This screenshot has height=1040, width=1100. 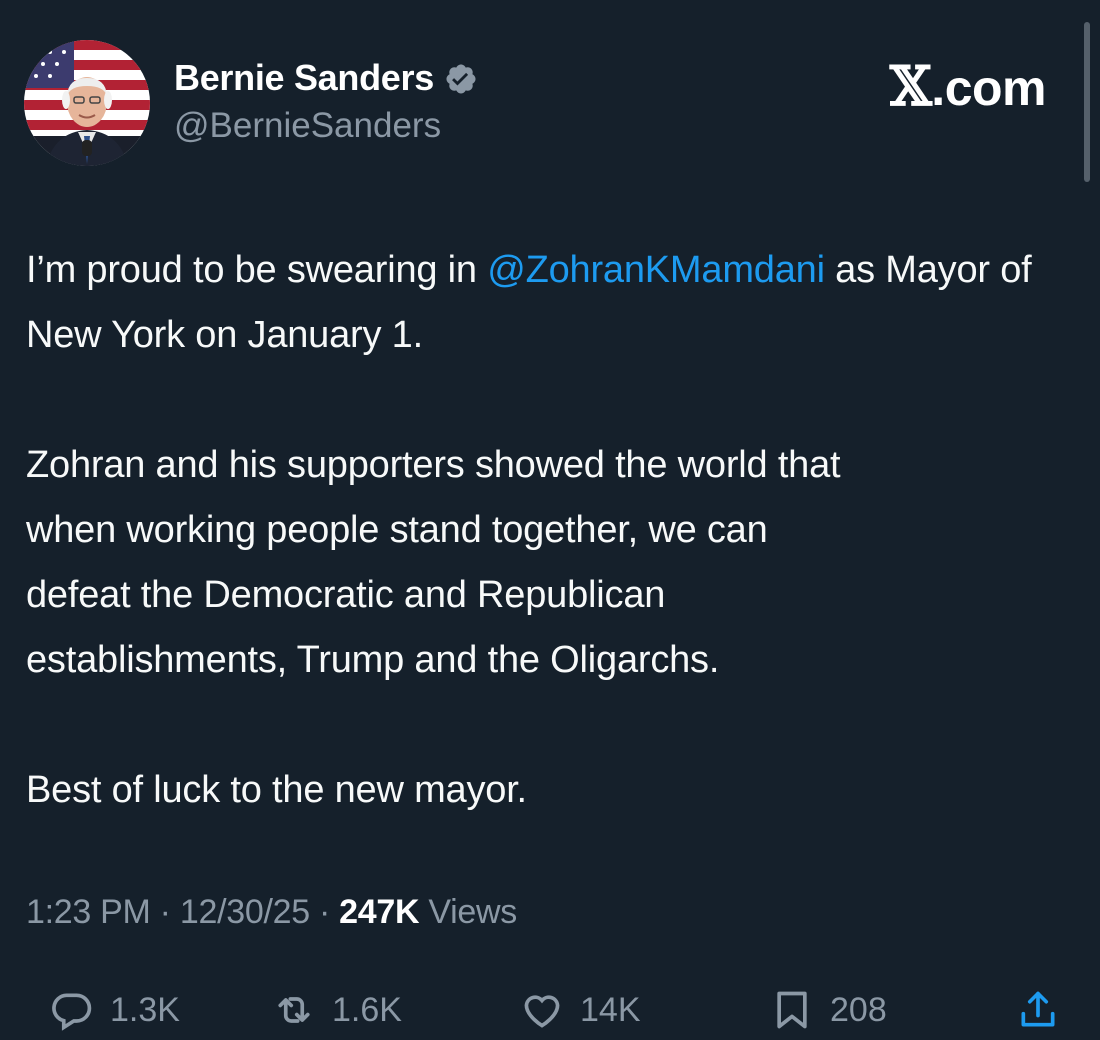 What do you see at coordinates (610, 1009) in the screenshot?
I see `like-count: 14K` at bounding box center [610, 1009].